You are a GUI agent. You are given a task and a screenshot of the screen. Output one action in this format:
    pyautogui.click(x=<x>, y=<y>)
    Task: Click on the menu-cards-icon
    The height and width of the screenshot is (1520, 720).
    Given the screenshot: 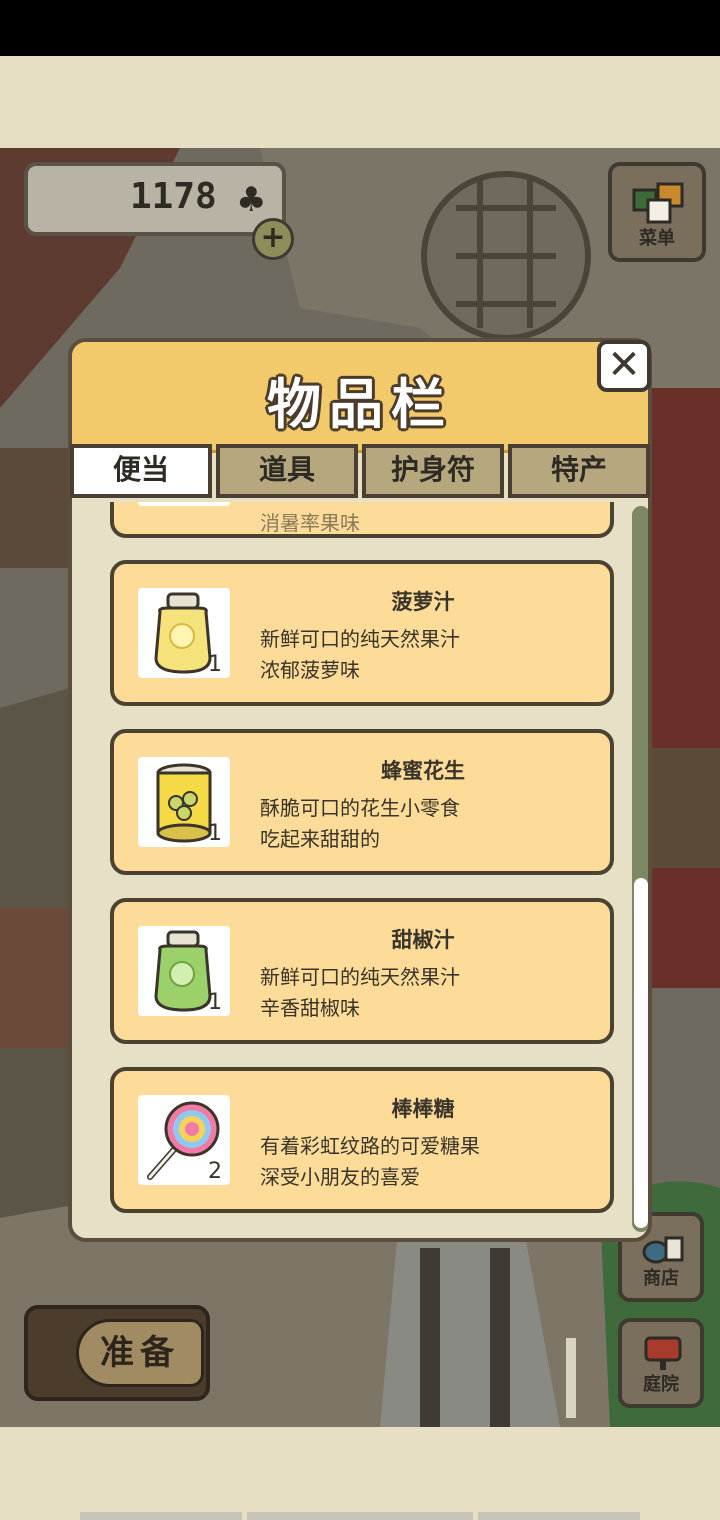 What is the action you would take?
    pyautogui.click(x=658, y=203)
    